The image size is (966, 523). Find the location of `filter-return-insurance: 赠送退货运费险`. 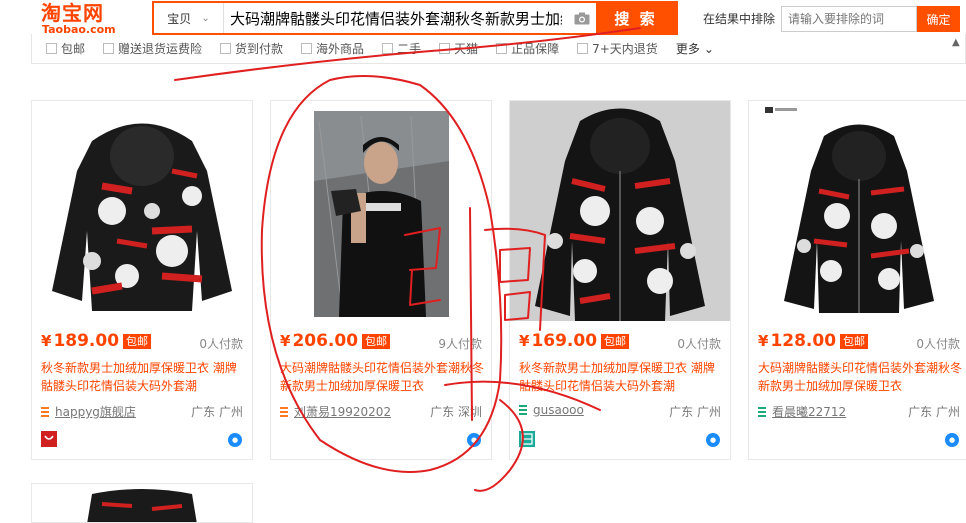

filter-return-insurance: 赠送退货运费险 is located at coordinates (152, 48).